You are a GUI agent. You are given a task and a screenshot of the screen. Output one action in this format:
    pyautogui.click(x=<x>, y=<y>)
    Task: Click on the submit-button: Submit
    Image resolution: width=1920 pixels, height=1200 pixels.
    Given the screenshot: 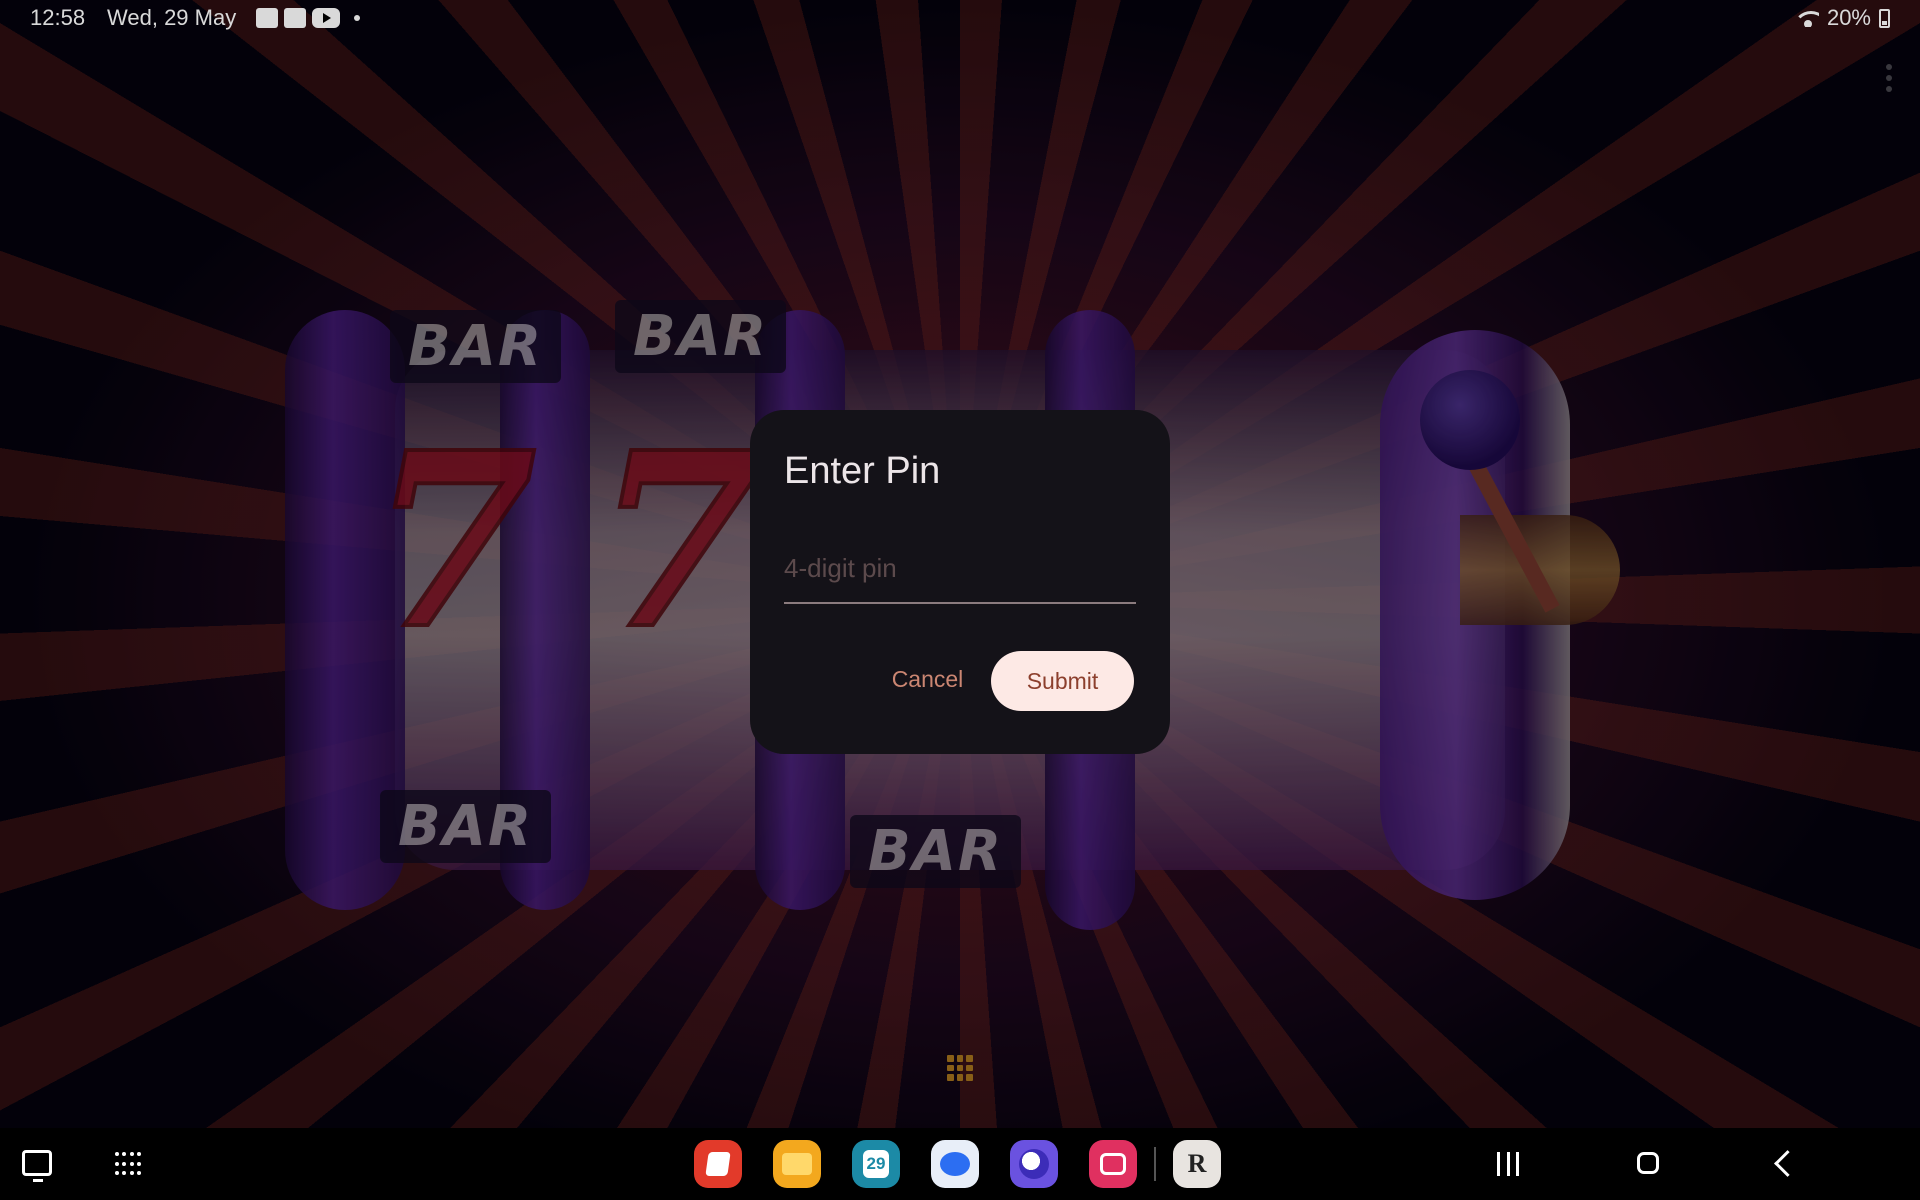 What is the action you would take?
    pyautogui.click(x=1062, y=681)
    